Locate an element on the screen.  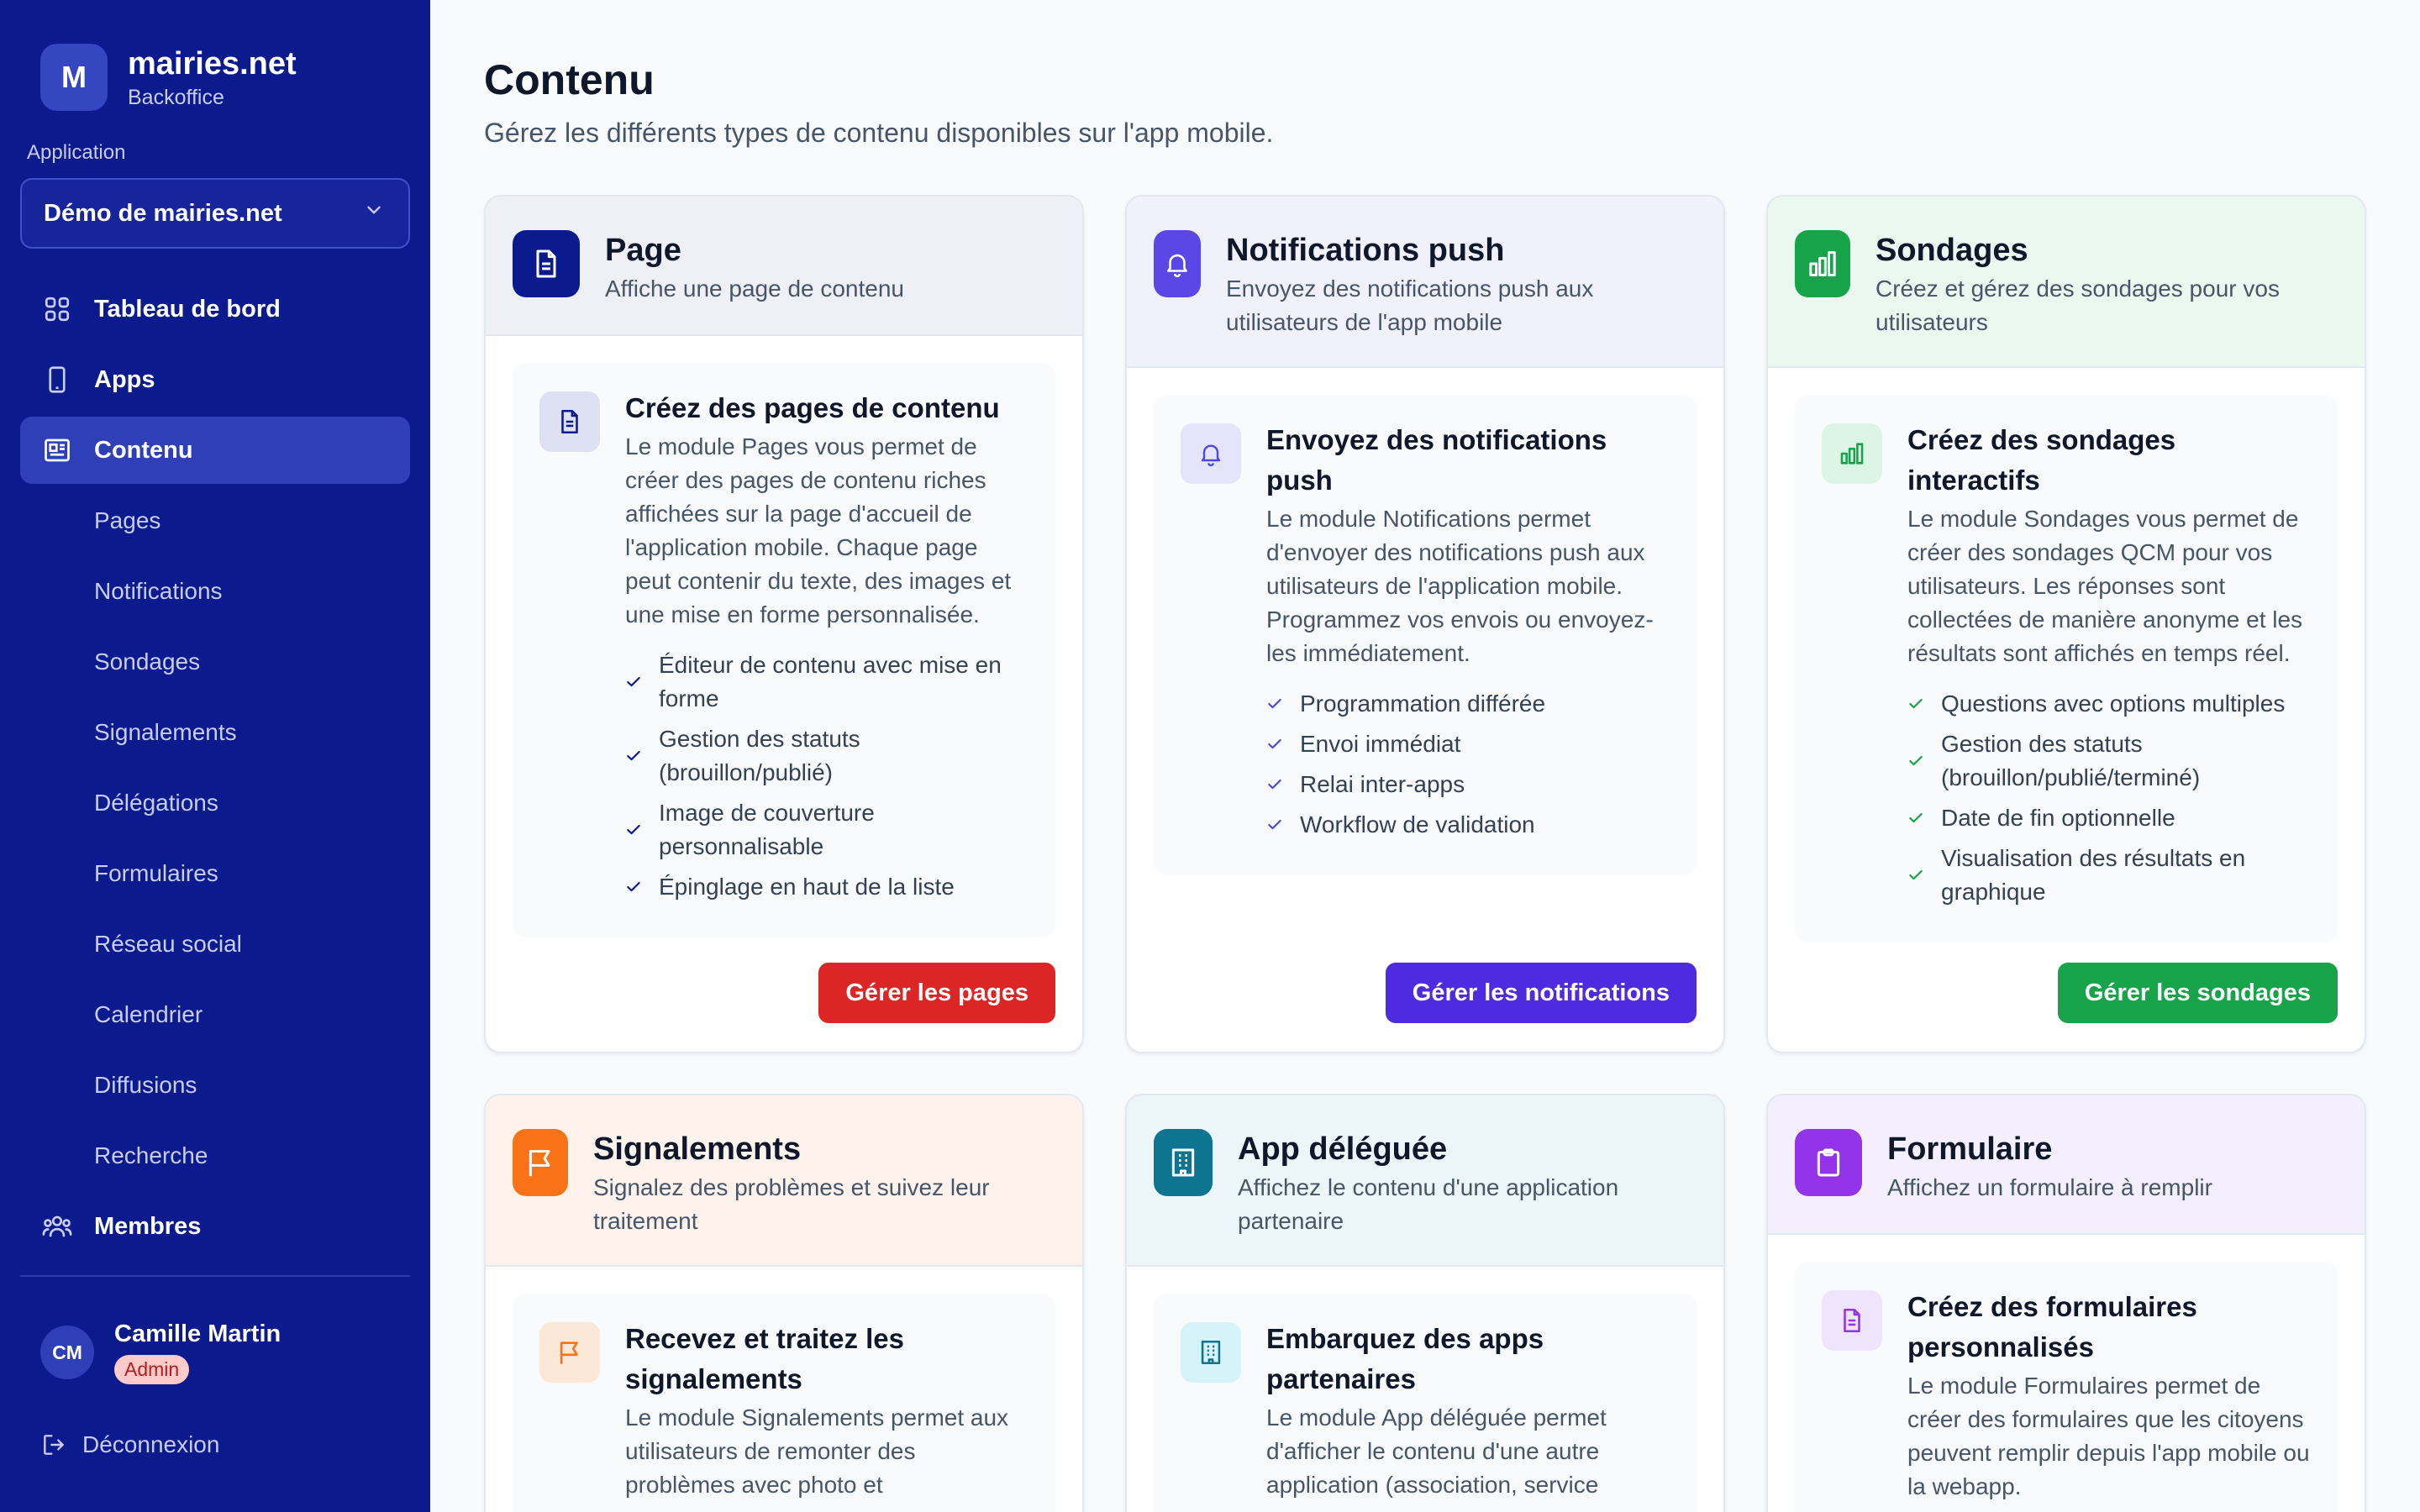
feature-list-item: Envoi immédiat is located at coordinates (1468, 744).